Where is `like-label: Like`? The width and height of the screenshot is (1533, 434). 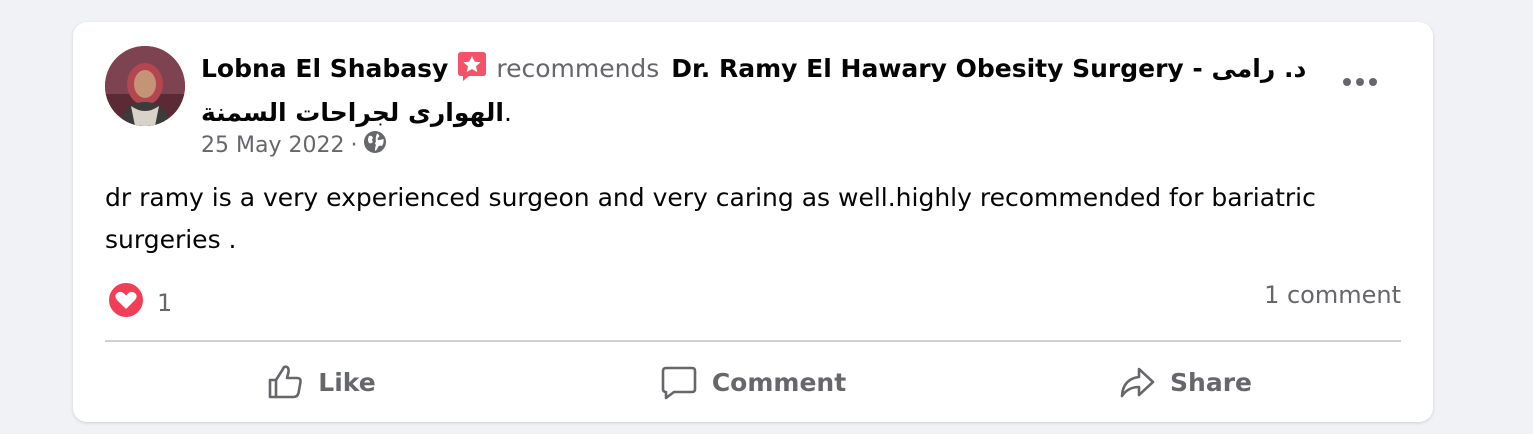
like-label: Like is located at coordinates (347, 382).